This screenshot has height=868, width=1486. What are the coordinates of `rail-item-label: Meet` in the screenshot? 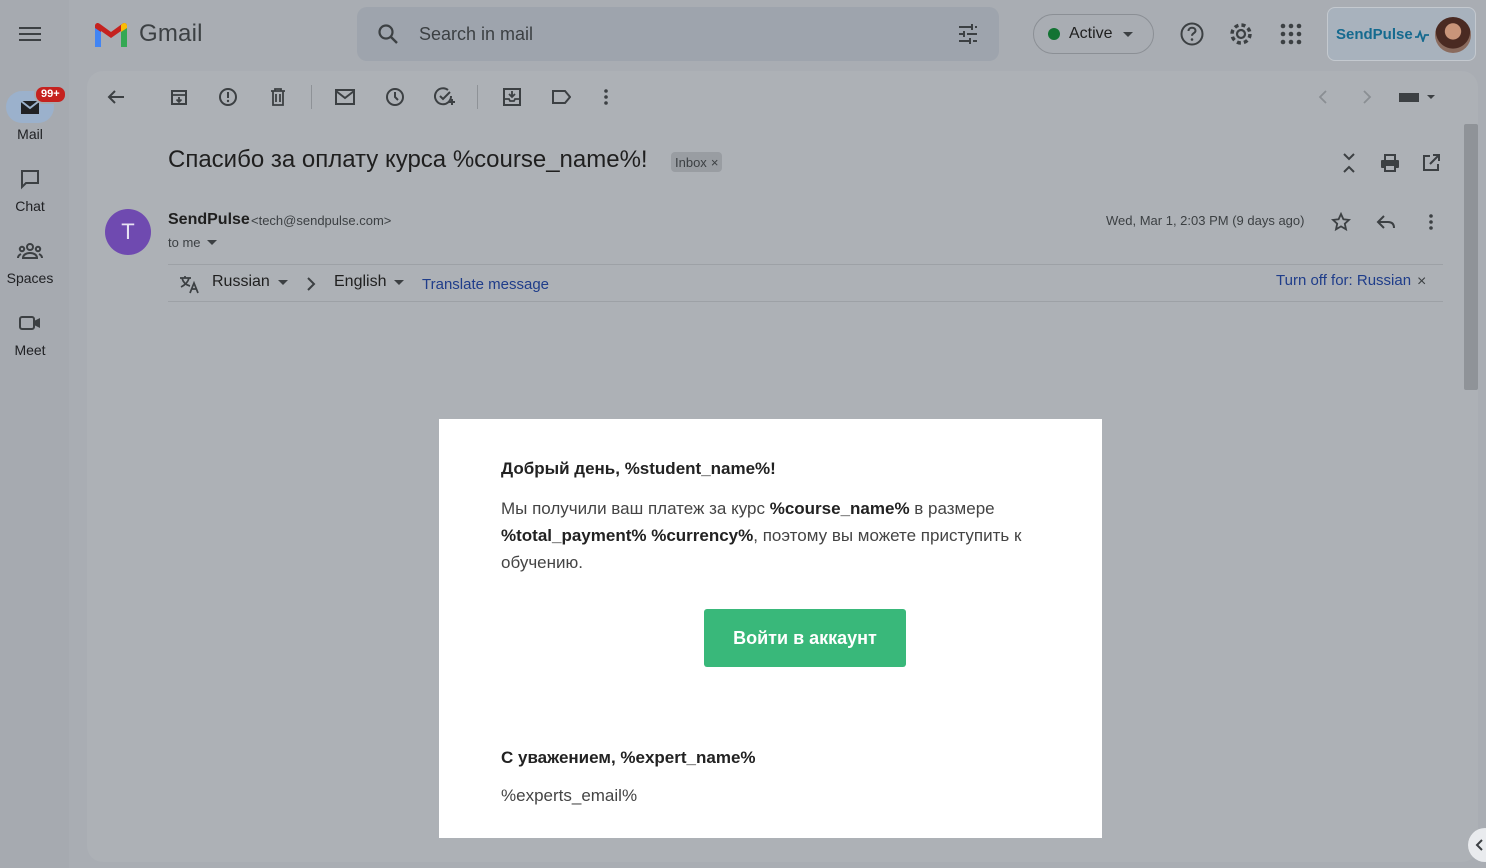 It's located at (30, 350).